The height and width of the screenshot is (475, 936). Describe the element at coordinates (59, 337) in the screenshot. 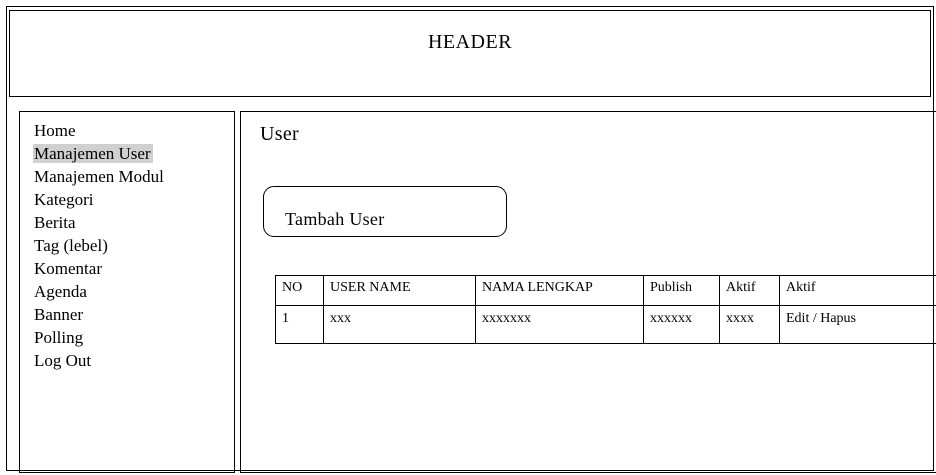

I see `sidebar-item-label: Polling` at that location.